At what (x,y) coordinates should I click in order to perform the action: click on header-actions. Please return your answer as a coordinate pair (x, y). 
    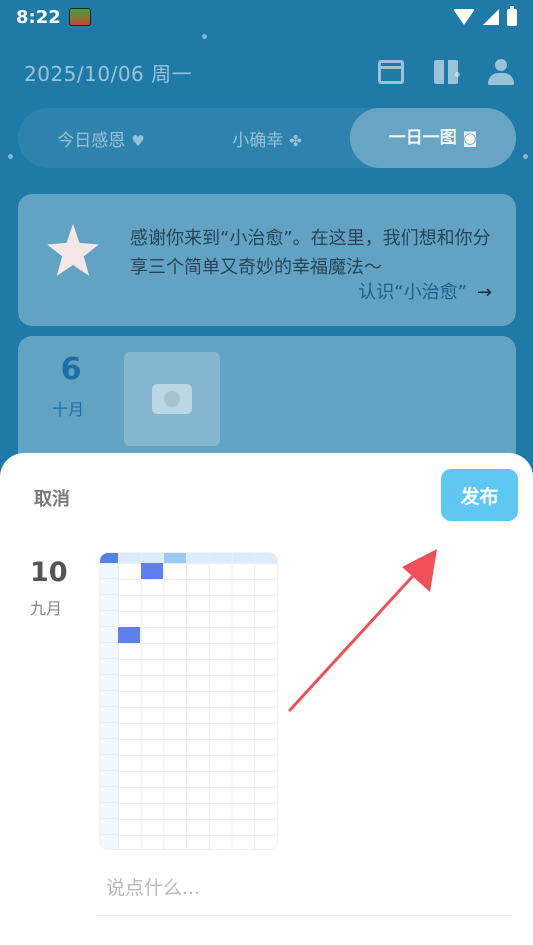
    Looking at the image, I should click on (446, 72).